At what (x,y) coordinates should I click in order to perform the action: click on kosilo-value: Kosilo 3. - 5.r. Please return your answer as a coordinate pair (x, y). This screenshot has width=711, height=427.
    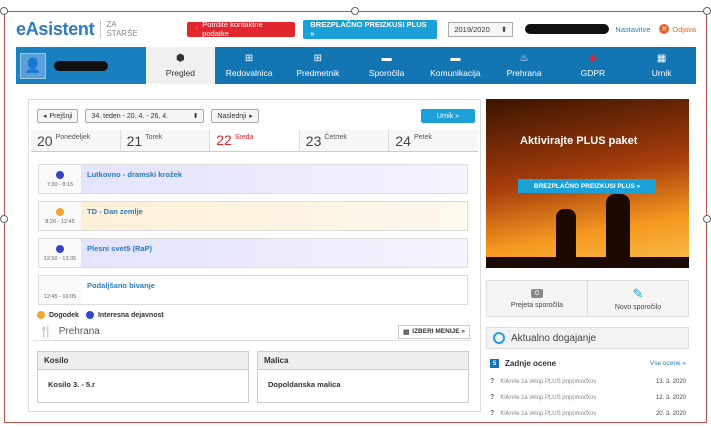
    Looking at the image, I should click on (72, 384).